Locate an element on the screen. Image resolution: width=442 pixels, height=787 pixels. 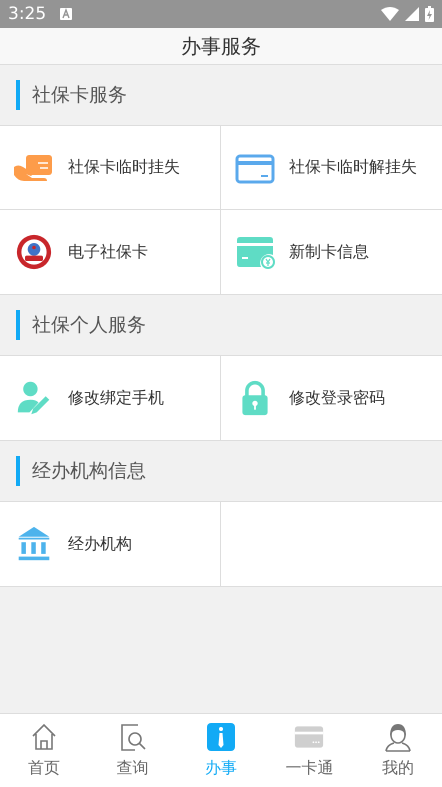
status-time: 3:25 is located at coordinates (27, 14).